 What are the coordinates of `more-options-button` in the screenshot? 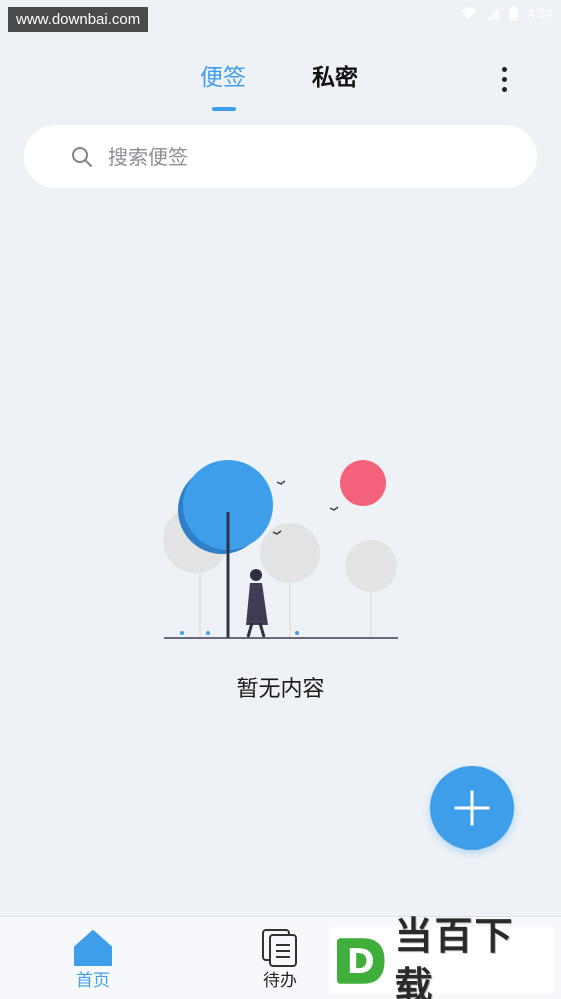 It's located at (504, 79).